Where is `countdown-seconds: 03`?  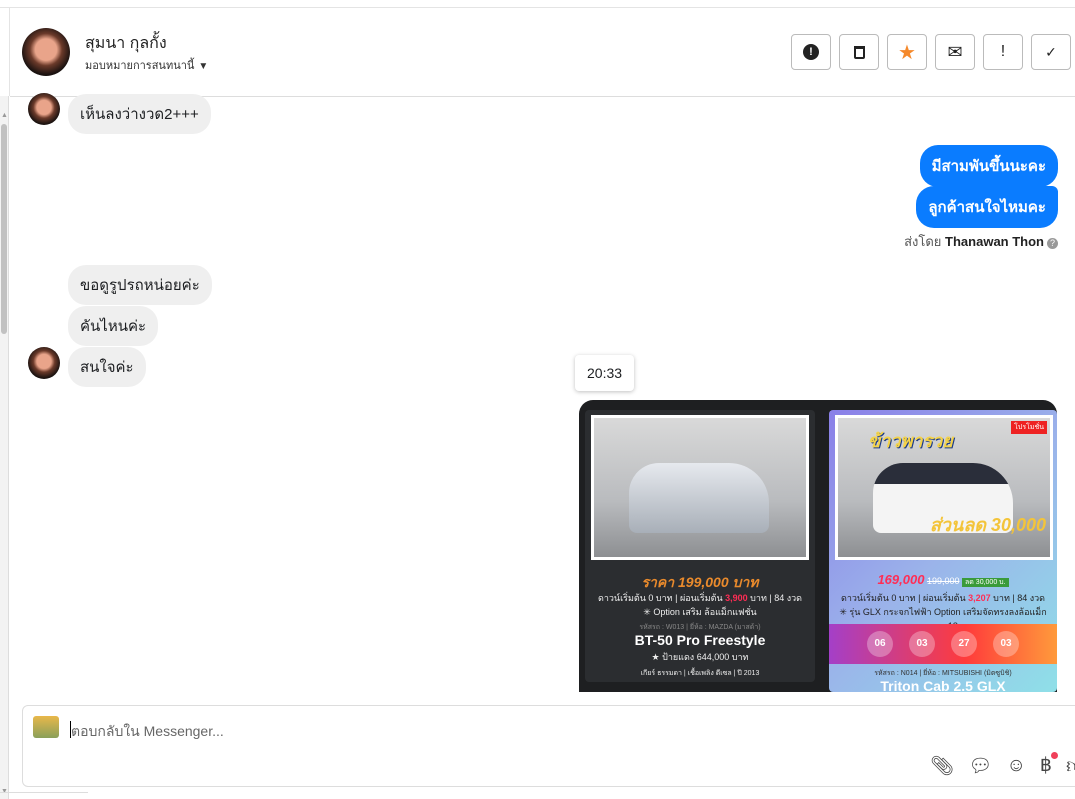
countdown-seconds: 03 is located at coordinates (1006, 644).